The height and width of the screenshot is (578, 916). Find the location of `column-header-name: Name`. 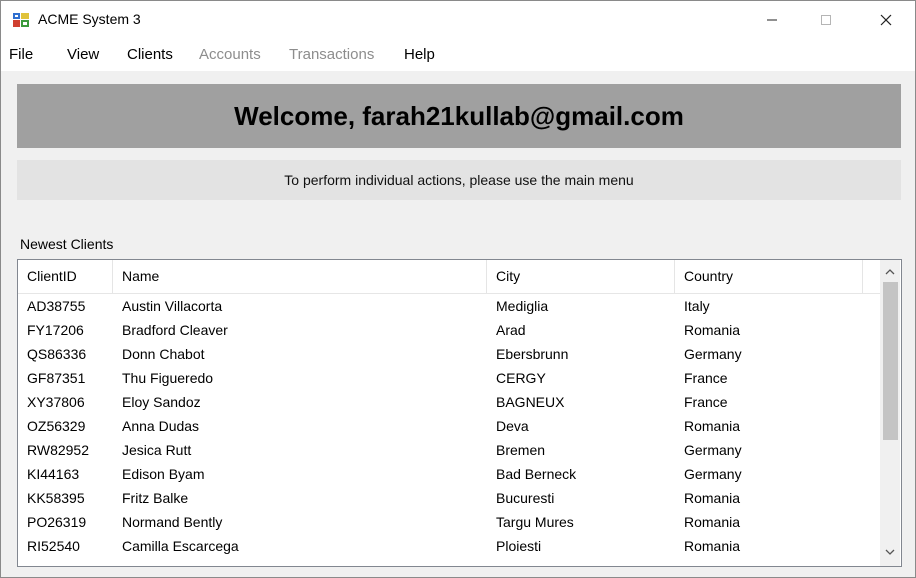

column-header-name: Name is located at coordinates (300, 276).